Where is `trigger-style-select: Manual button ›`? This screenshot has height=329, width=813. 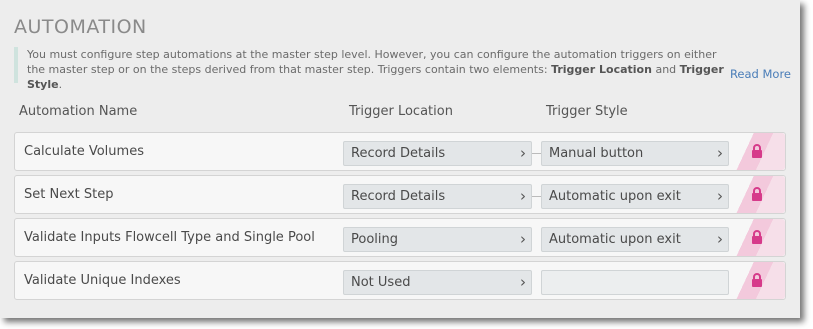
trigger-style-select: Manual button › is located at coordinates (635, 153).